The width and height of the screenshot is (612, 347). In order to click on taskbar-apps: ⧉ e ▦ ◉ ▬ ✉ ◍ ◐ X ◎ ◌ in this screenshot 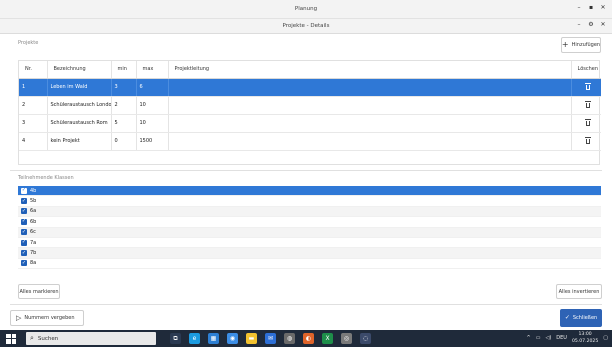, I will do `click(270, 338)`.